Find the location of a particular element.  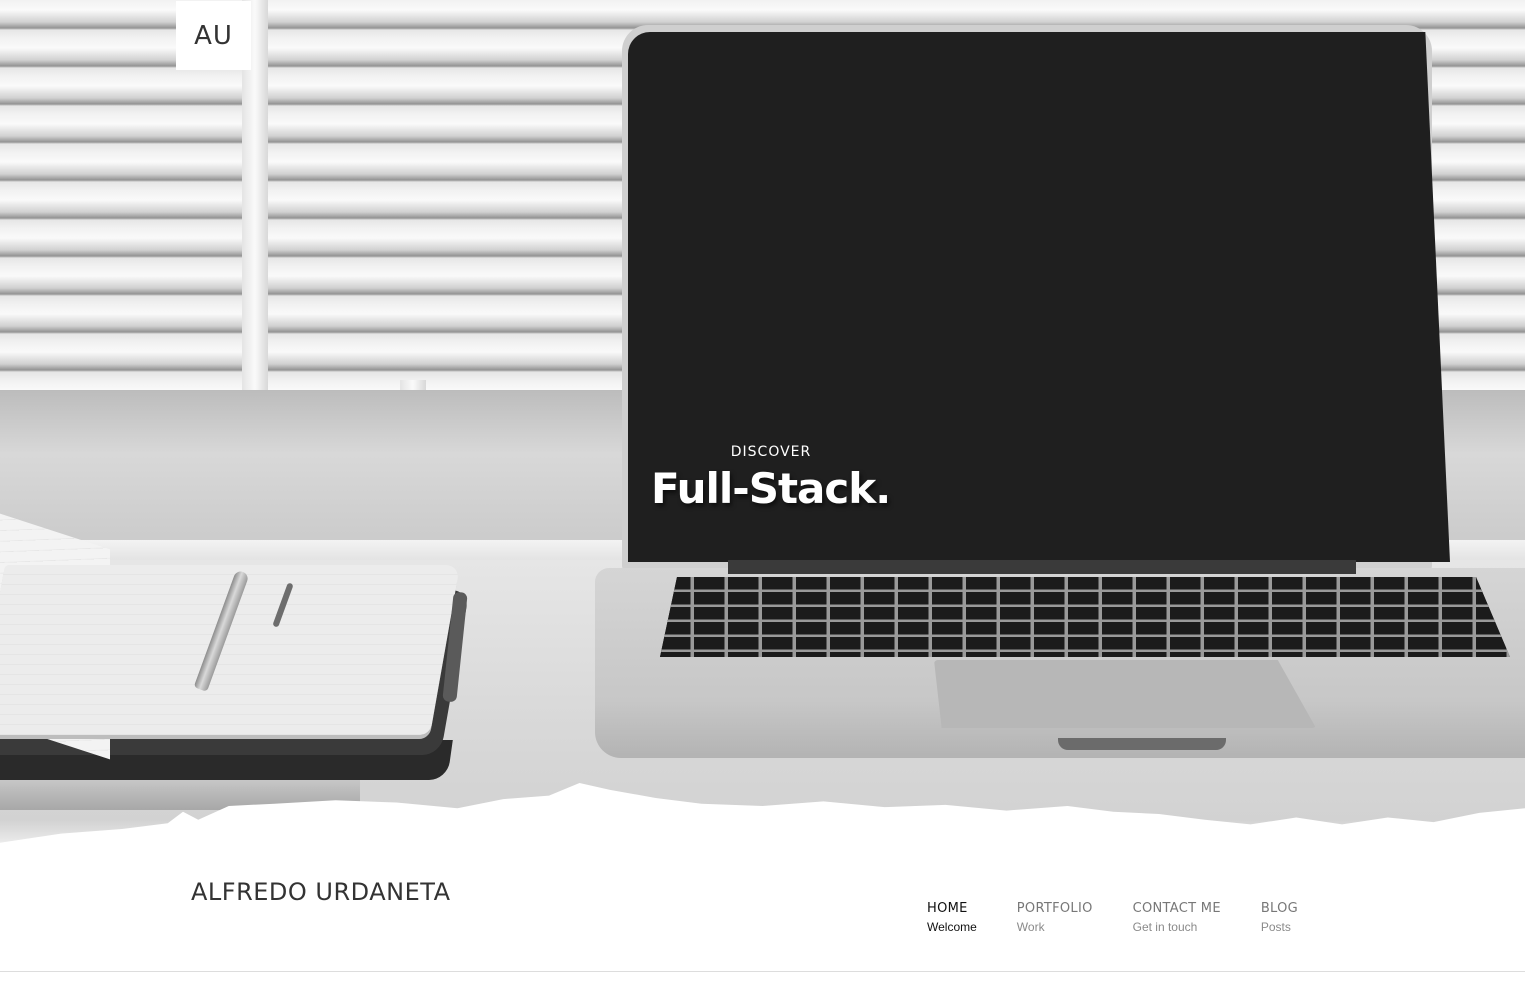

hero-text: DISCOVER Full-Stack. is located at coordinates (771, 478).